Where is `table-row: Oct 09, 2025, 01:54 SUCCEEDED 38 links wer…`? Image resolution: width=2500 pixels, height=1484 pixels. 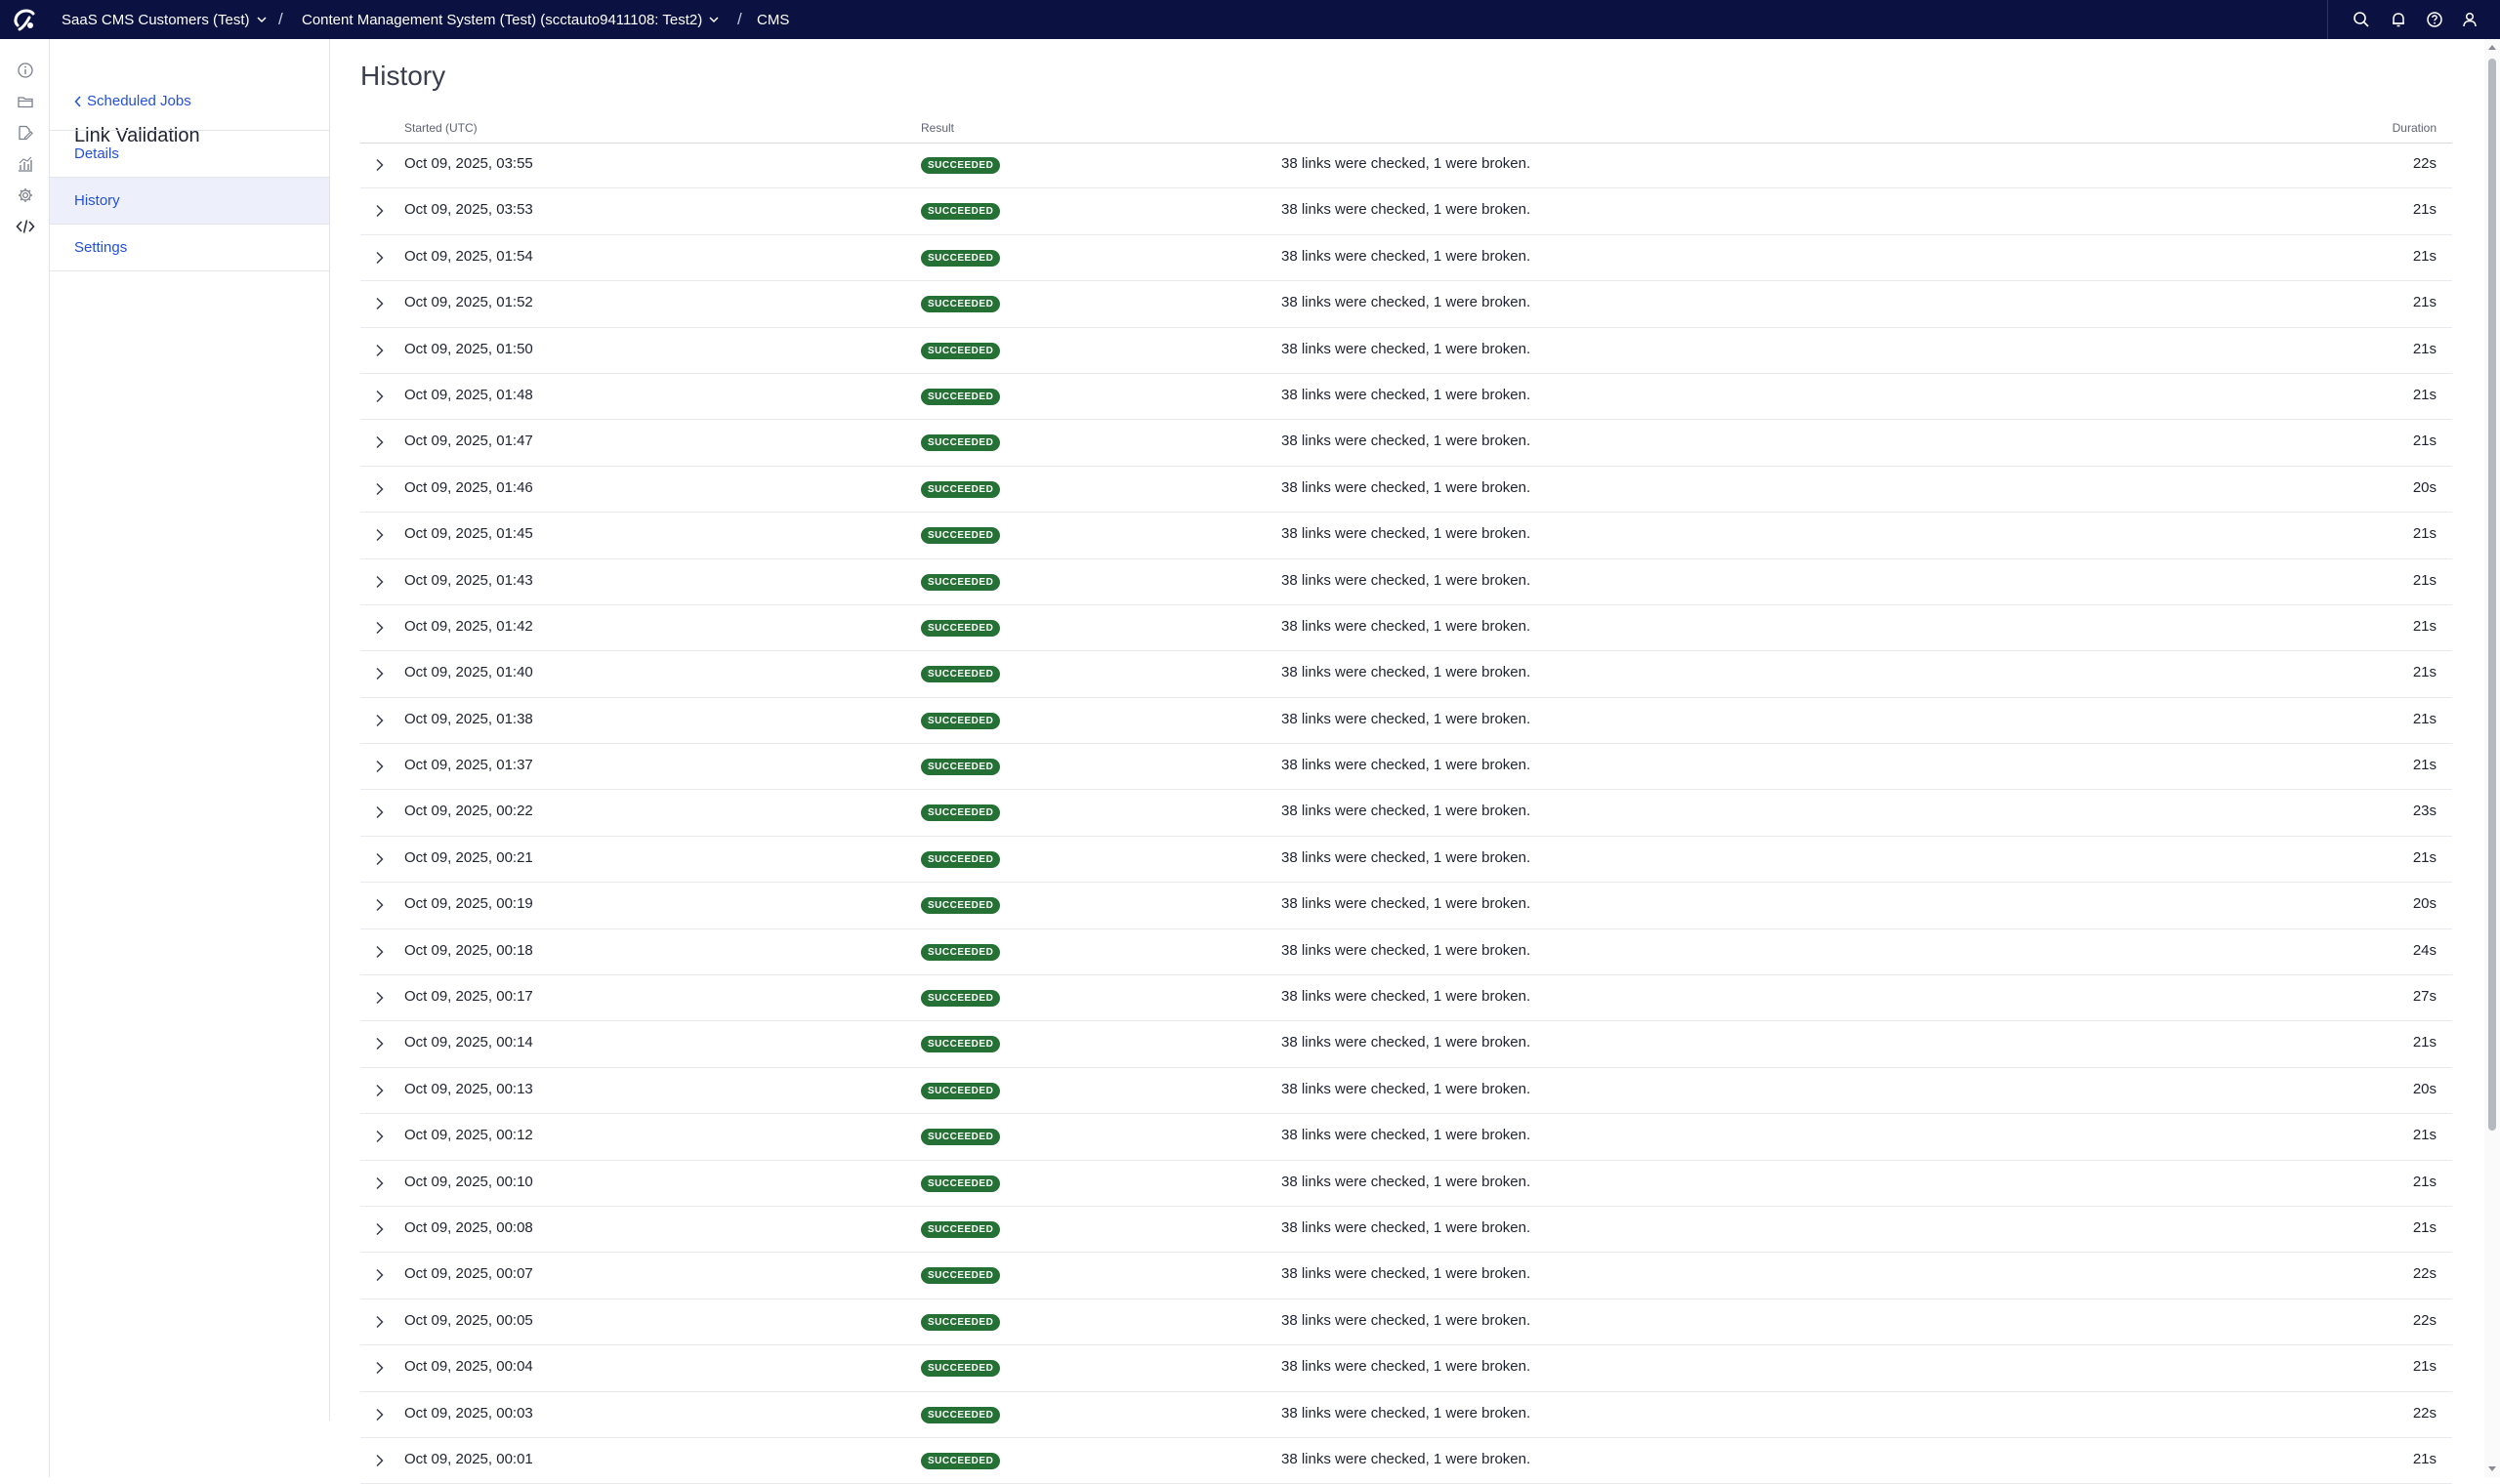 table-row: Oct 09, 2025, 01:54 SUCCEEDED 38 links wer… is located at coordinates (1406, 259).